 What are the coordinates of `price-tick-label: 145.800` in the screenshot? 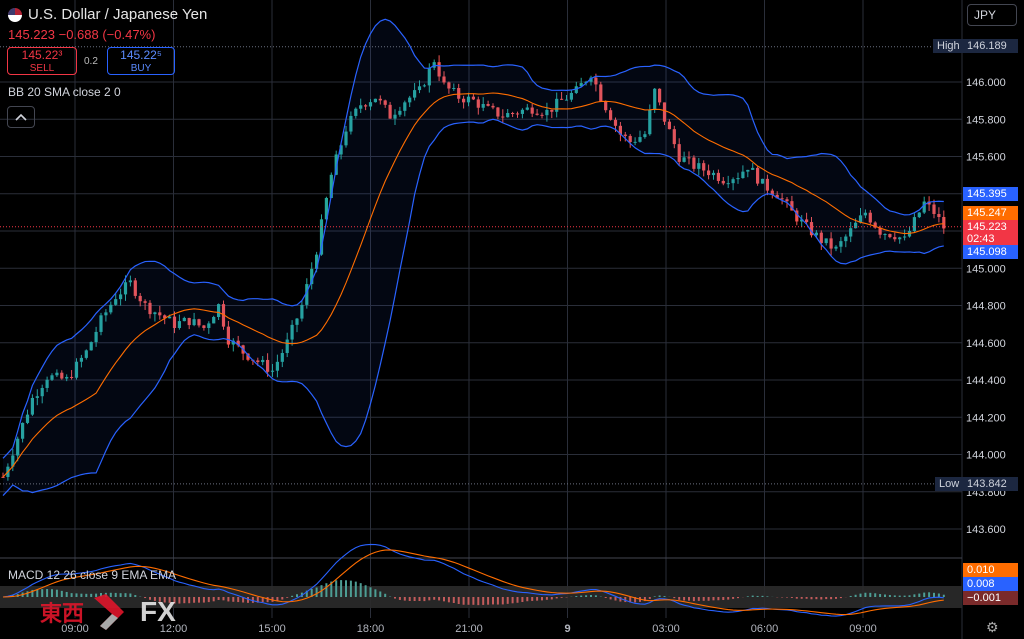 It's located at (986, 120).